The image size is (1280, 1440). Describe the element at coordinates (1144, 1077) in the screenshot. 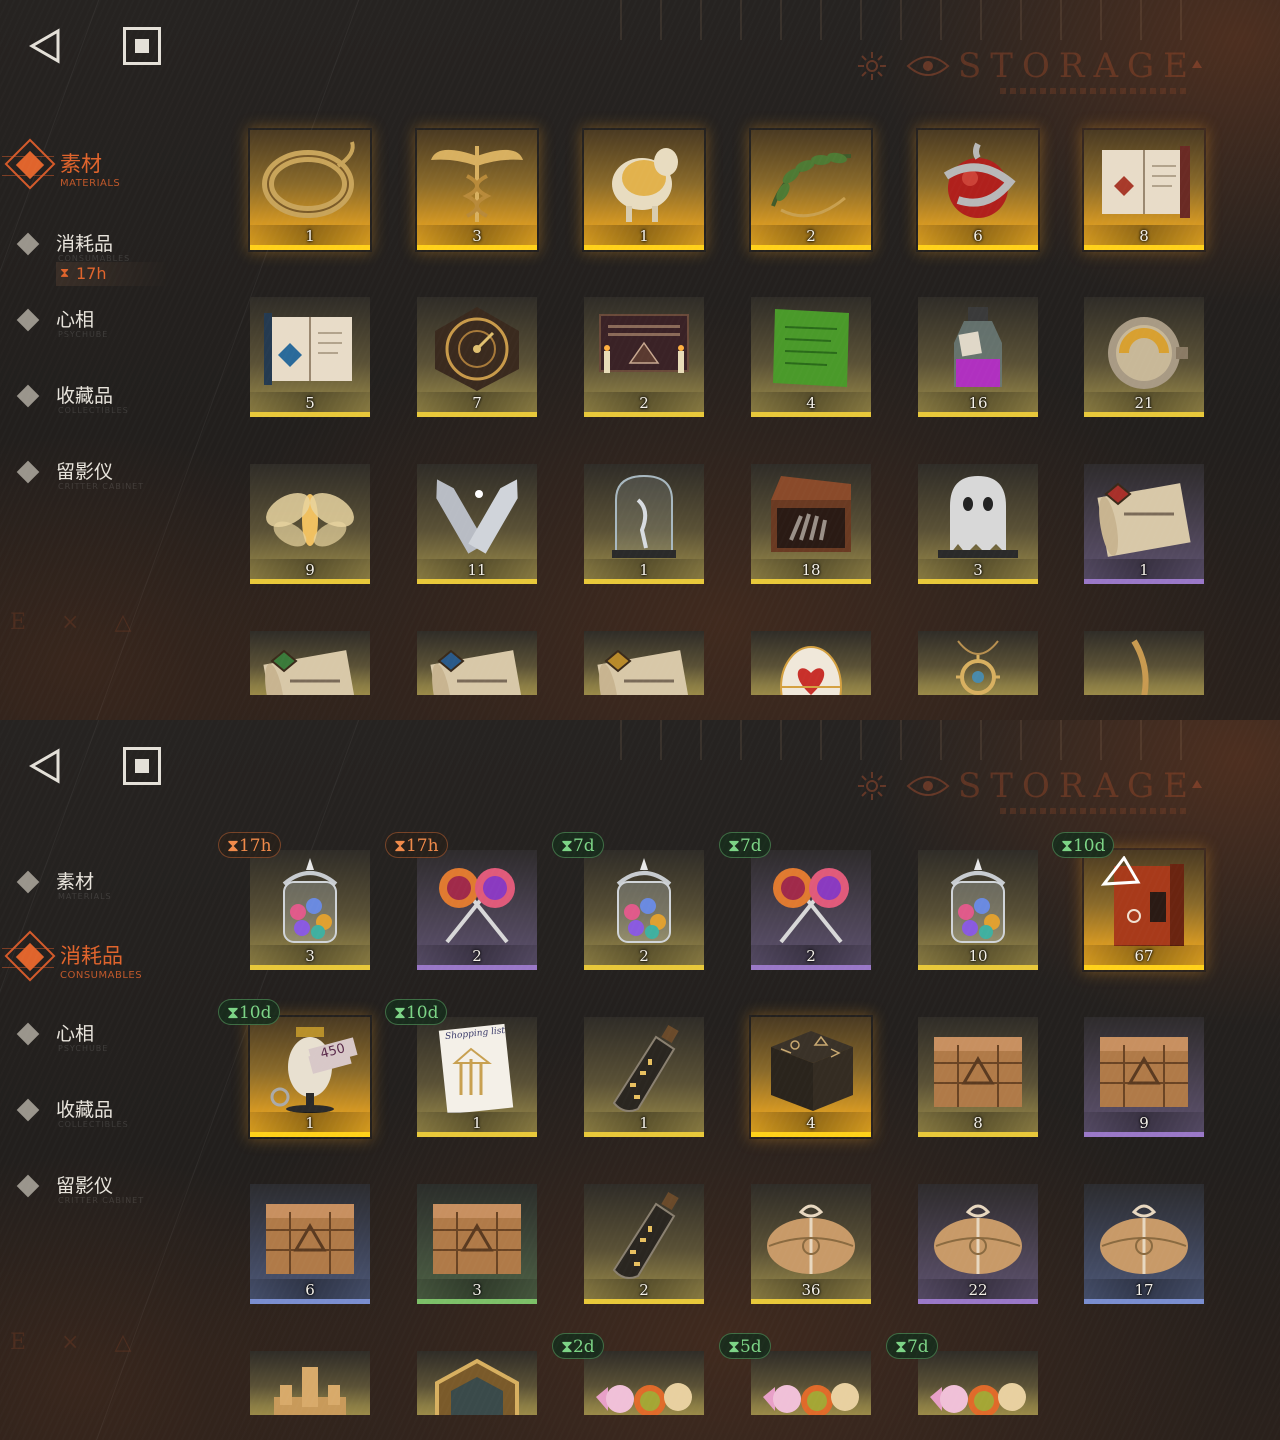

I see `item-slot-wooden-crate: 9` at that location.